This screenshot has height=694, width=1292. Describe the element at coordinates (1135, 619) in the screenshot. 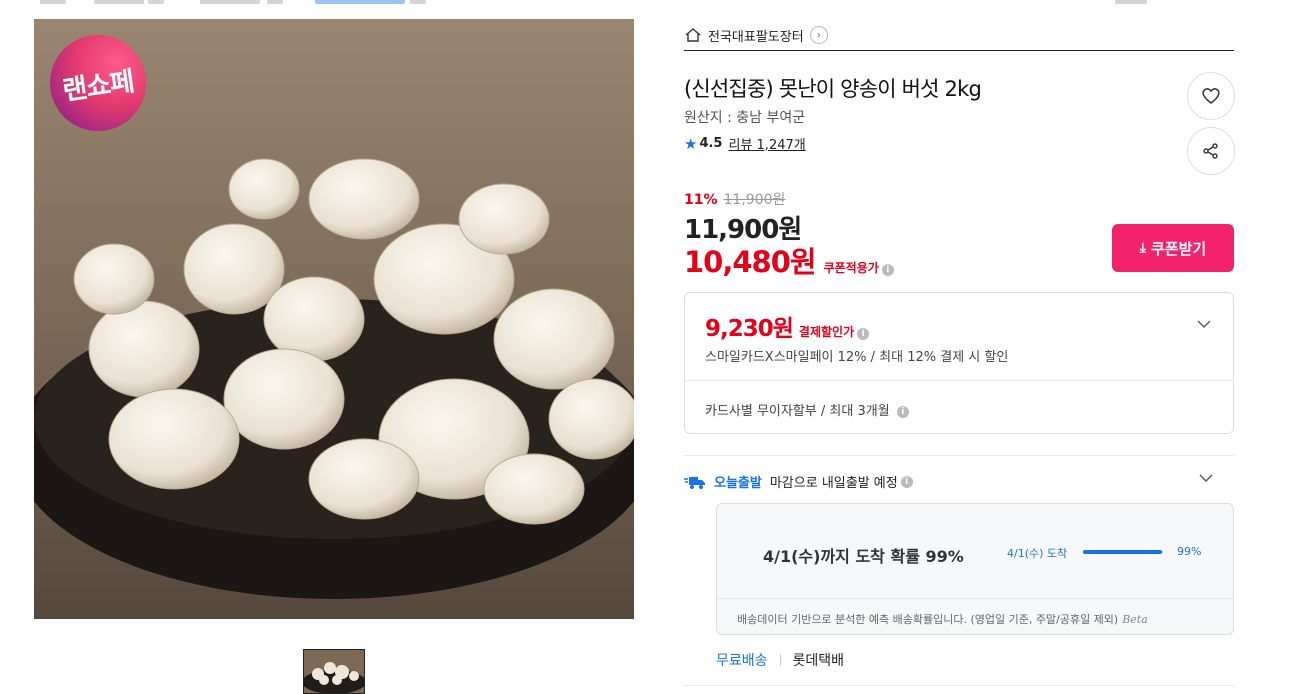

I see `beta-label: Beta` at that location.